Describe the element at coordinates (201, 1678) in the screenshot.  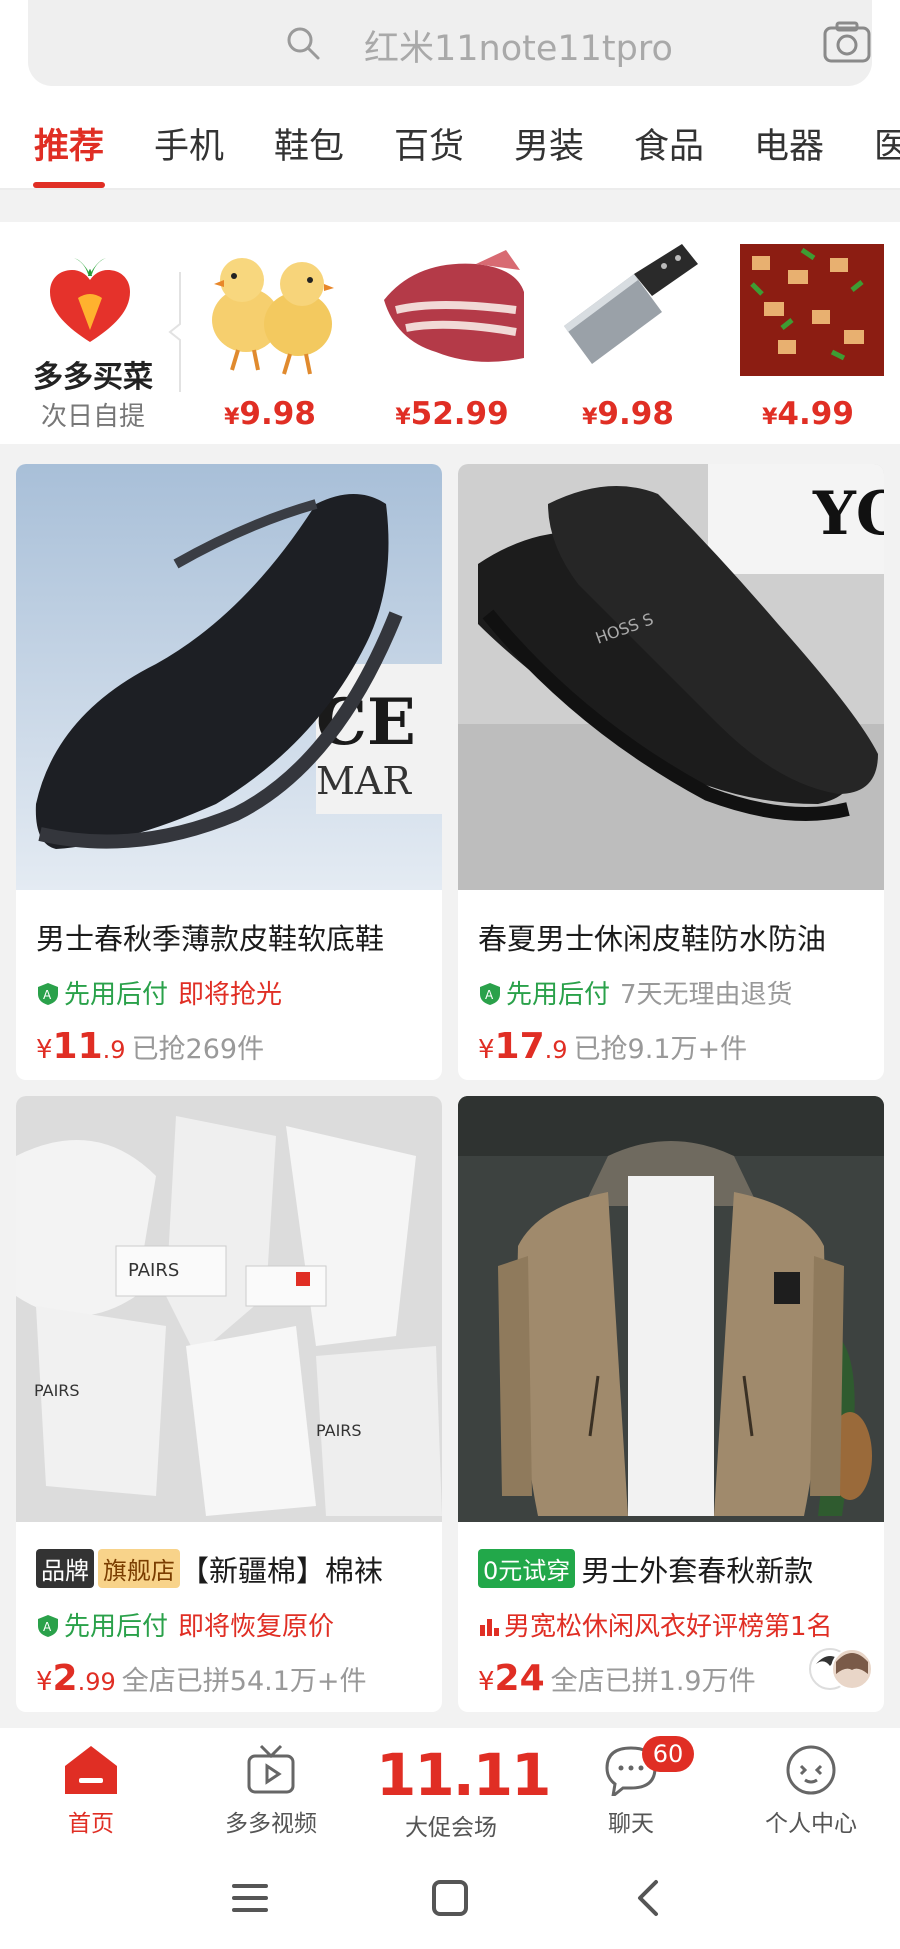
I see `product-price: ¥2.99 全店已拼54.1万+件` at that location.